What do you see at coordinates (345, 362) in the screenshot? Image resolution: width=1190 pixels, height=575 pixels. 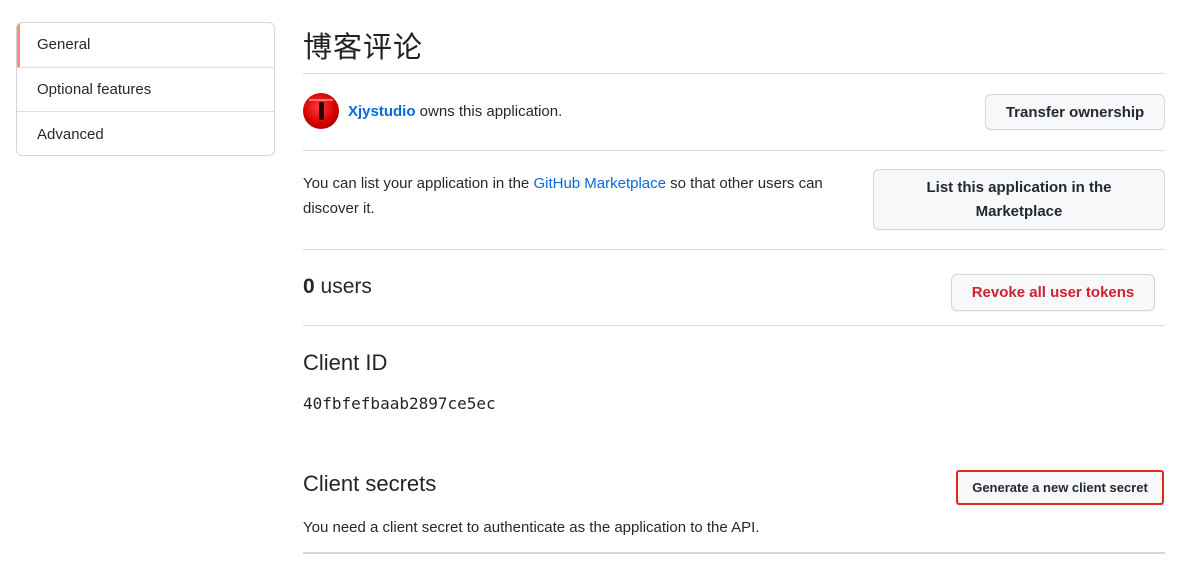 I see `client-id-heading: Client ID` at bounding box center [345, 362].